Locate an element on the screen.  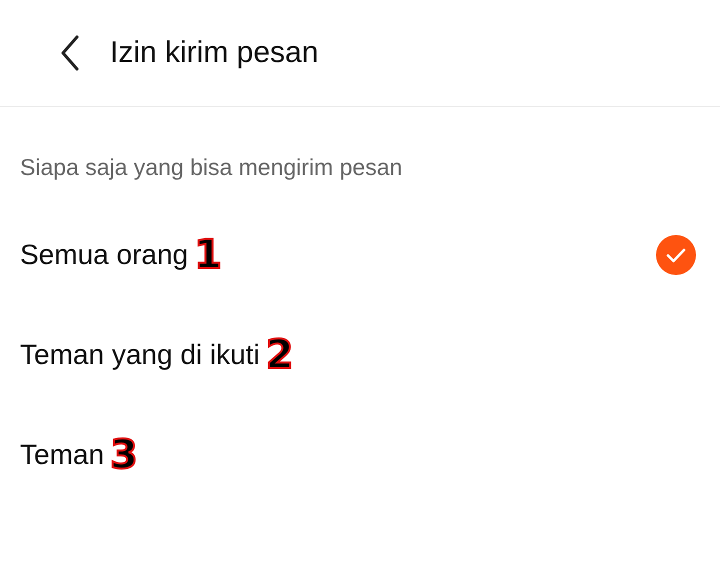
annotation-number: 2 is located at coordinates (280, 355).